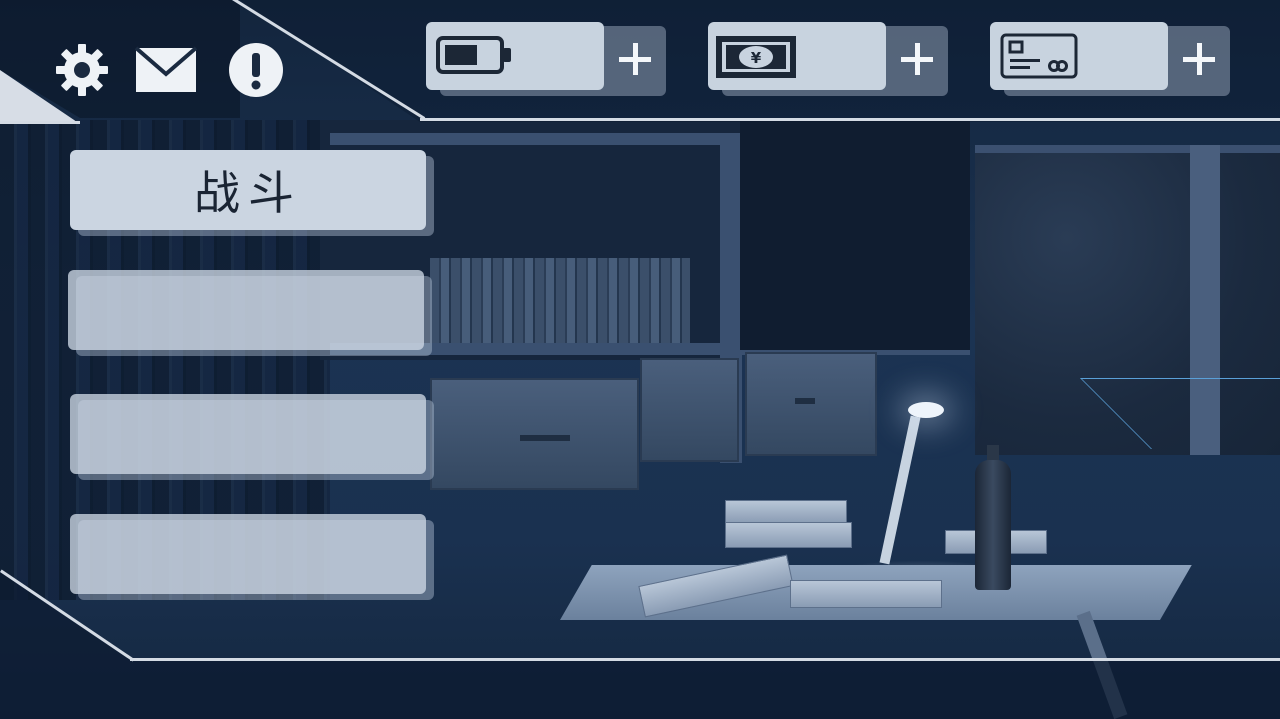 The height and width of the screenshot is (719, 1280). I want to click on notice-button, so click(256, 70).